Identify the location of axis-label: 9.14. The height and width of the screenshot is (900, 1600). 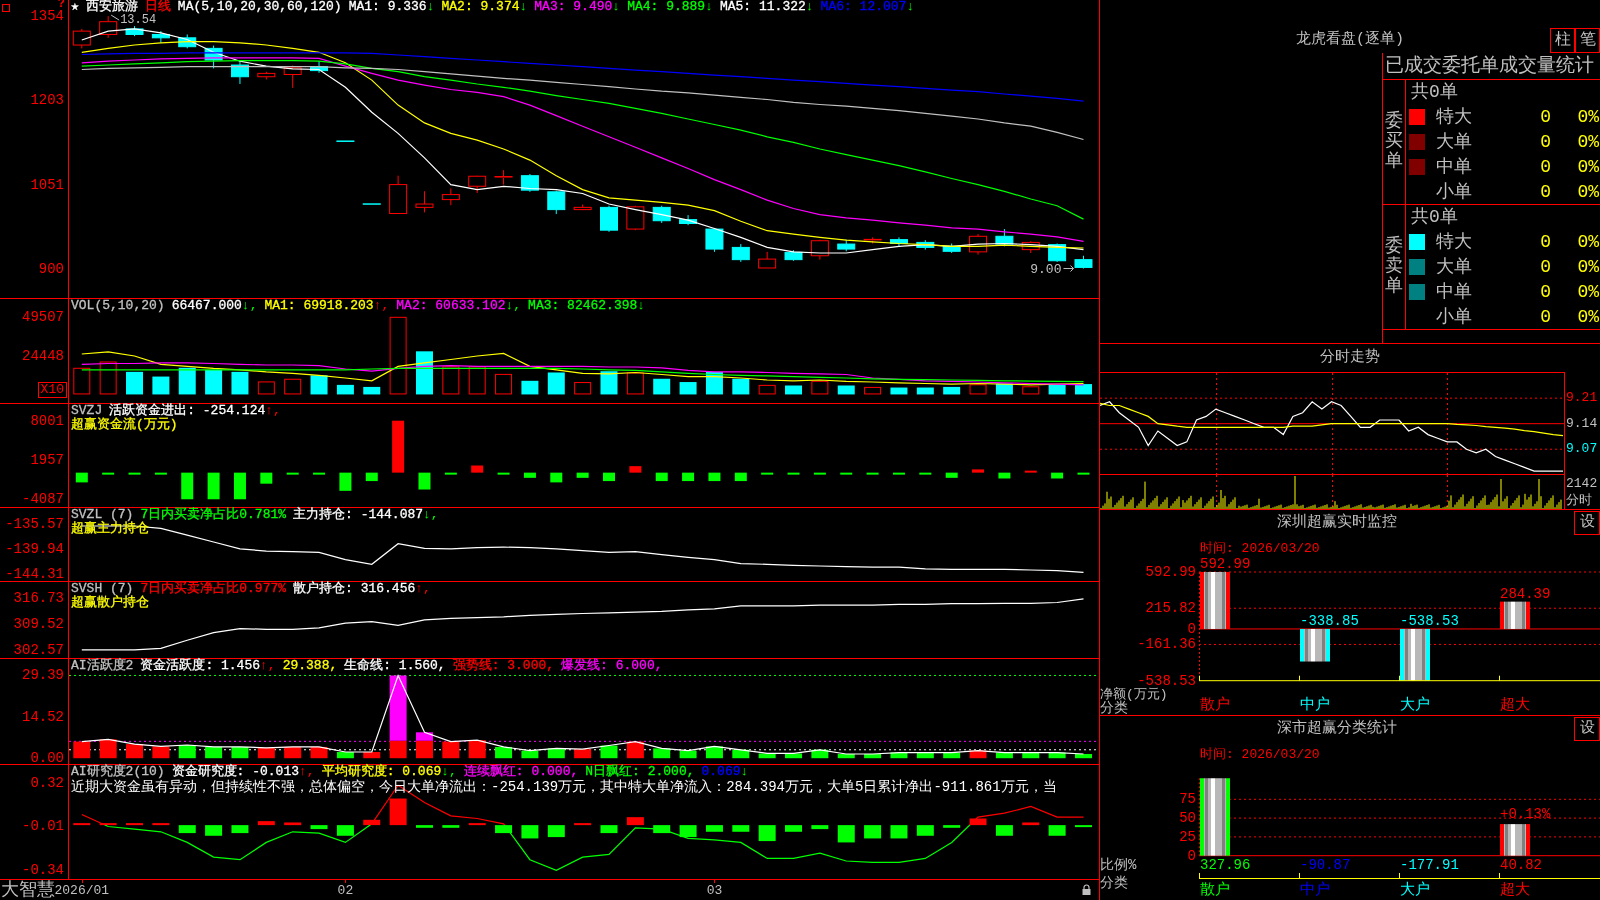
(1582, 423).